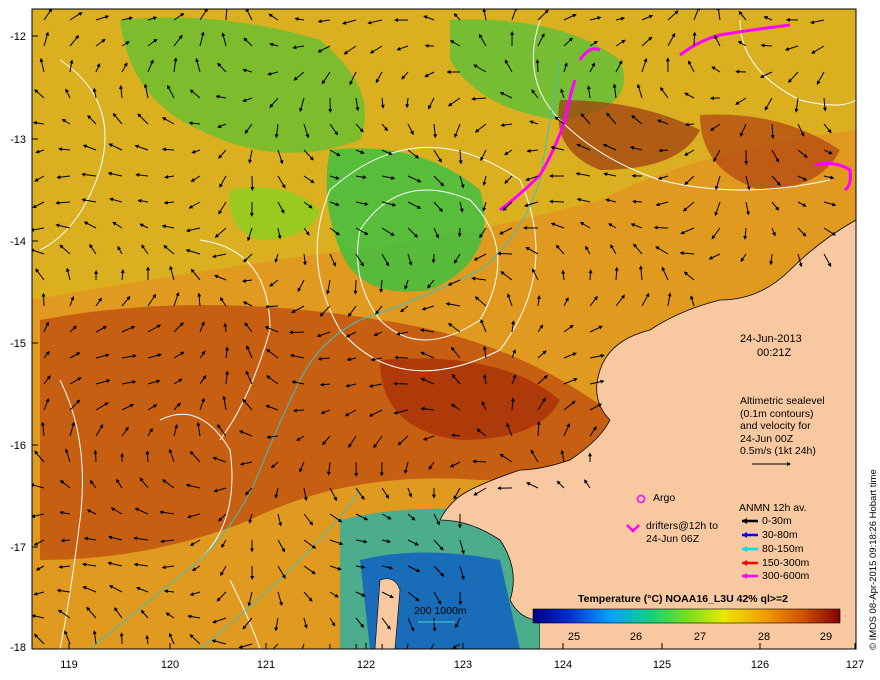  I want to click on lat-label: -13, so click(18, 140).